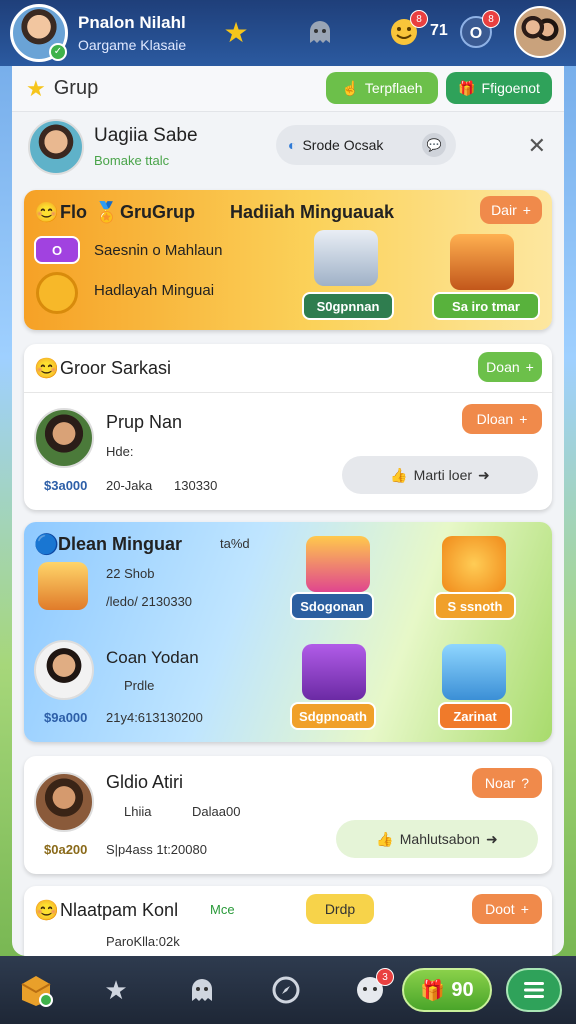 This screenshot has width=576, height=1024. I want to click on reward-button-1: Sdogonan, so click(332, 606).